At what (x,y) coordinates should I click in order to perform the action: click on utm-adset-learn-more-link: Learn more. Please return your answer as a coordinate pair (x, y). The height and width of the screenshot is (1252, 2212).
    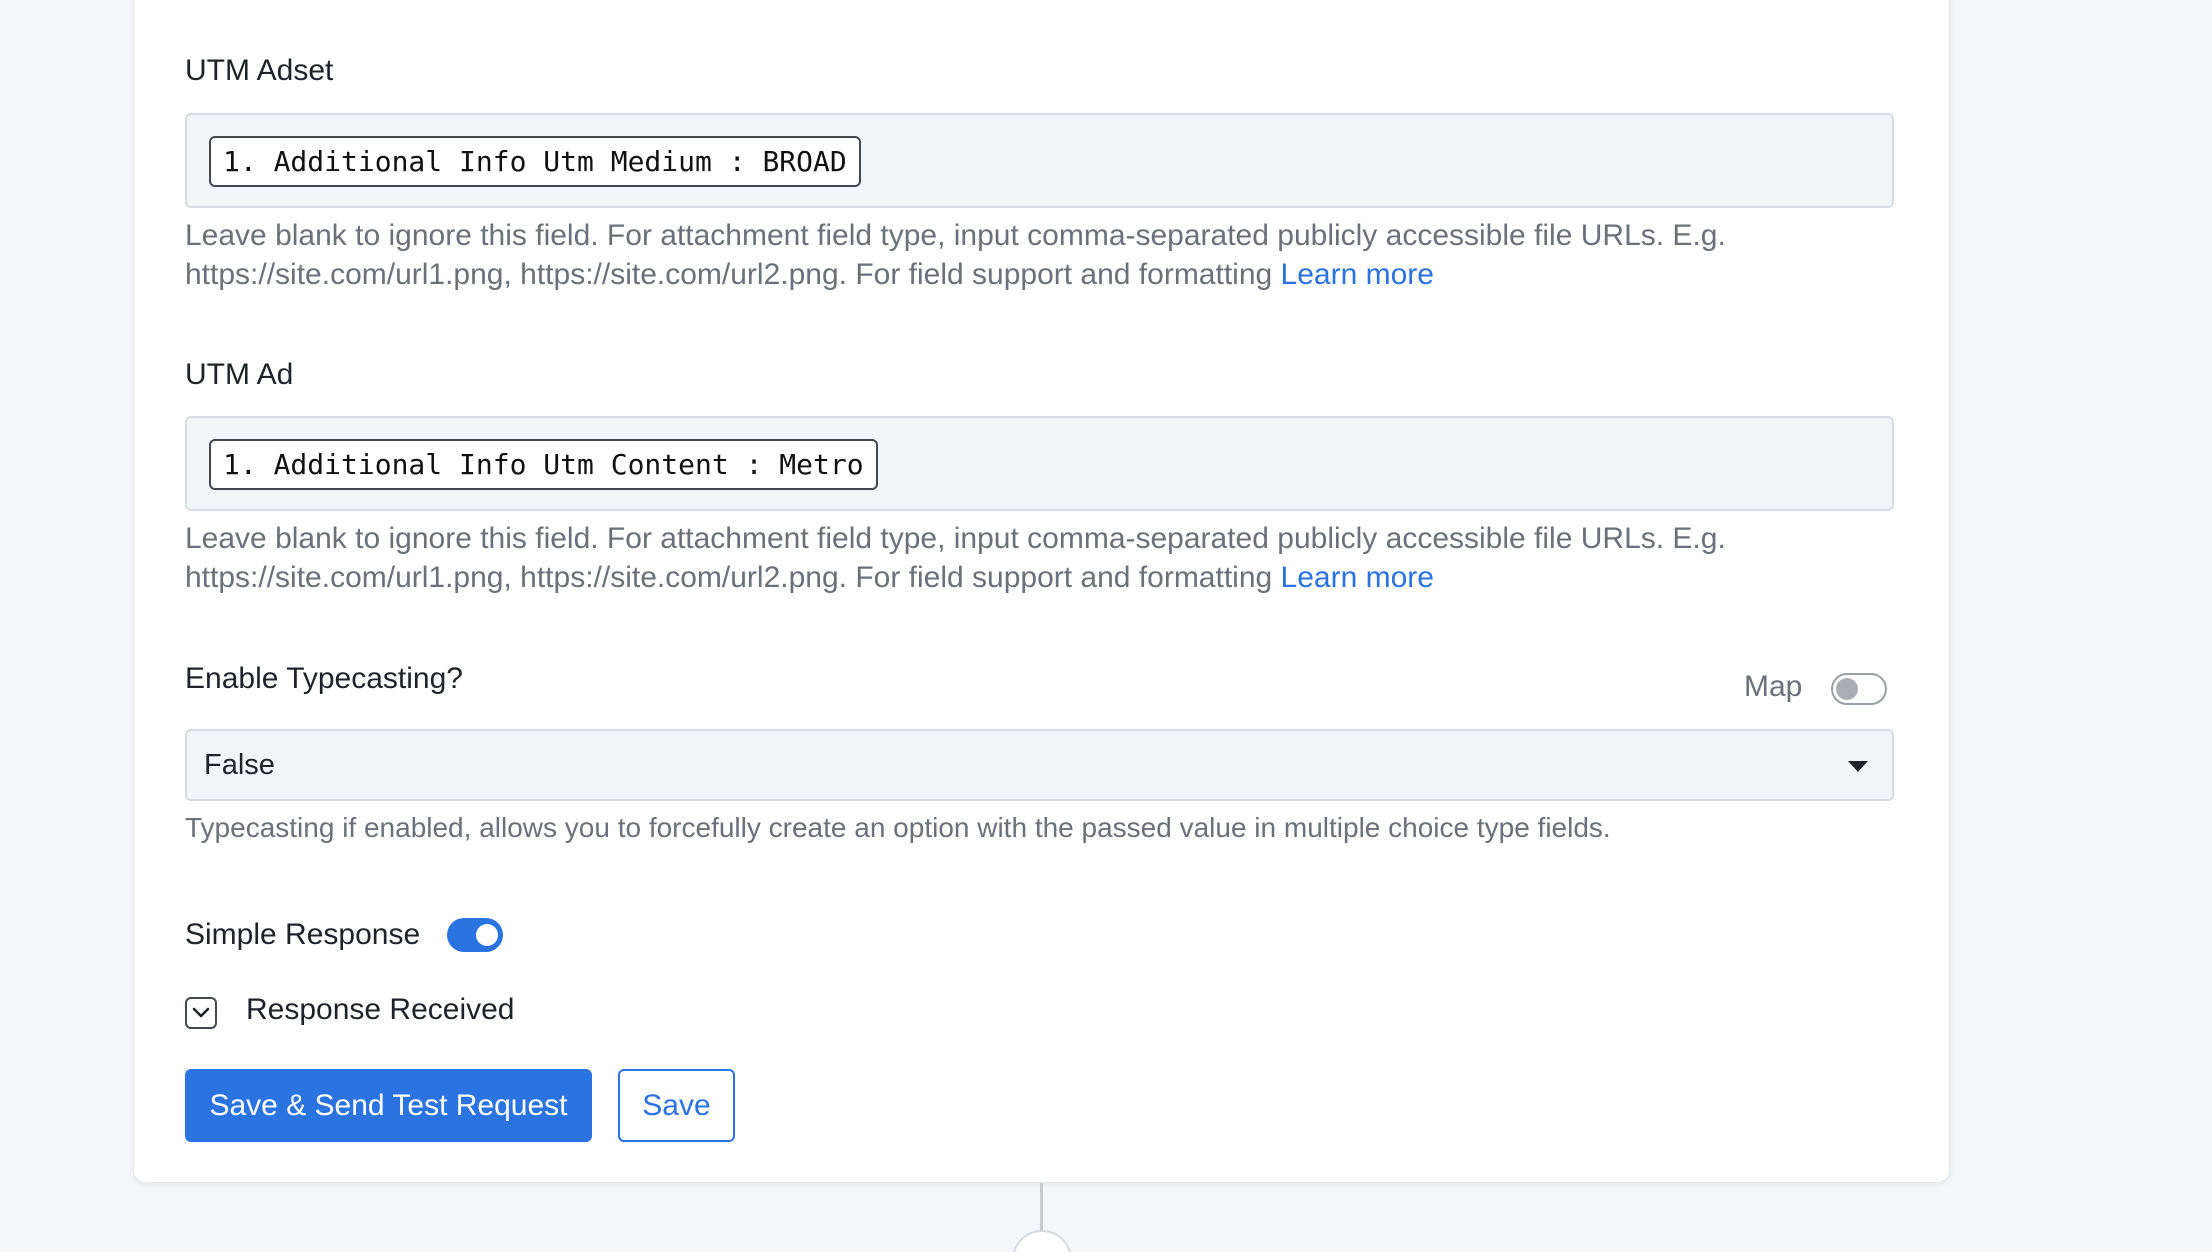
    Looking at the image, I should click on (1357, 274).